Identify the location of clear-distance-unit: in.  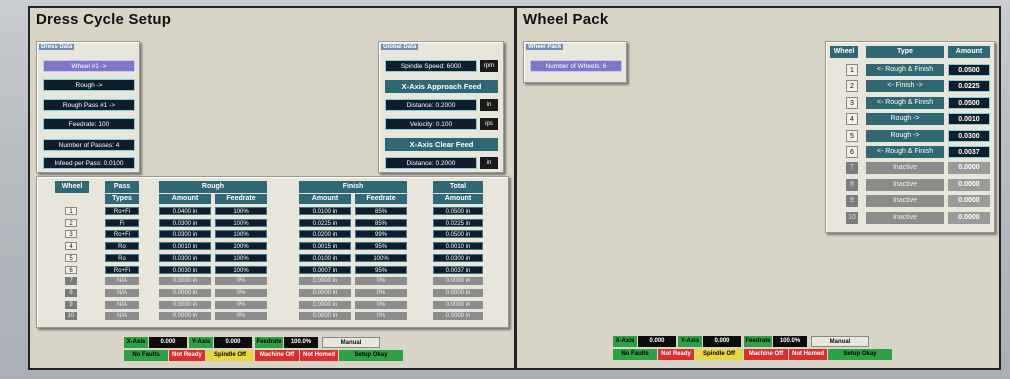
(489, 163).